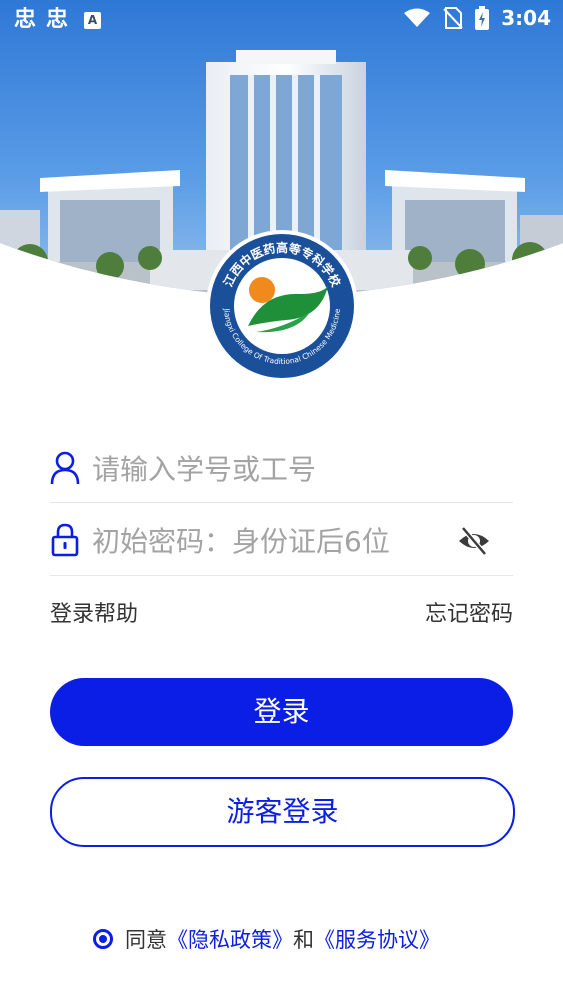  I want to click on password-input, so click(277, 541).